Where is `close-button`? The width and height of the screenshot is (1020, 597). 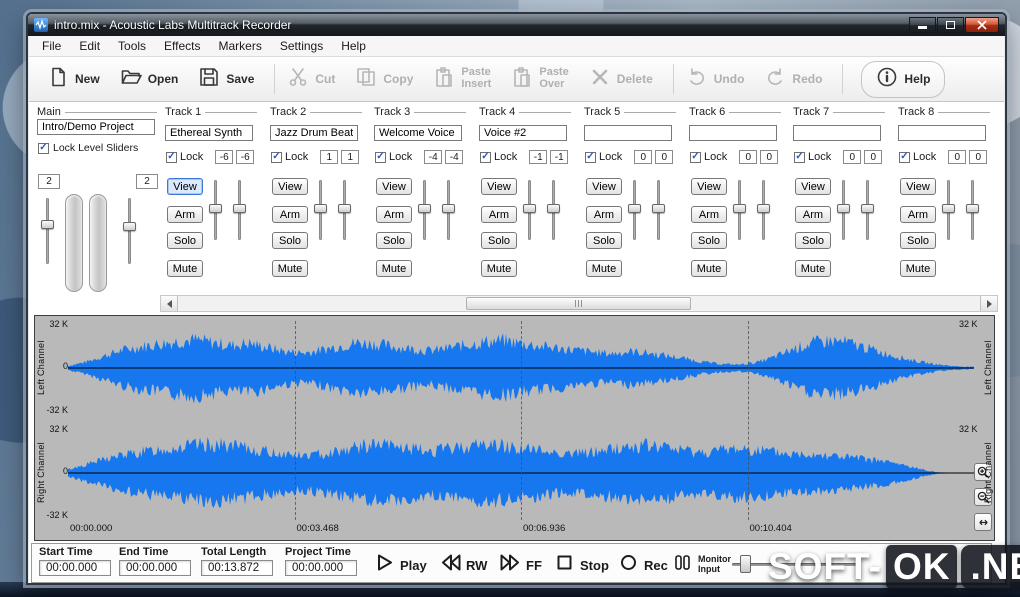 close-button is located at coordinates (982, 25).